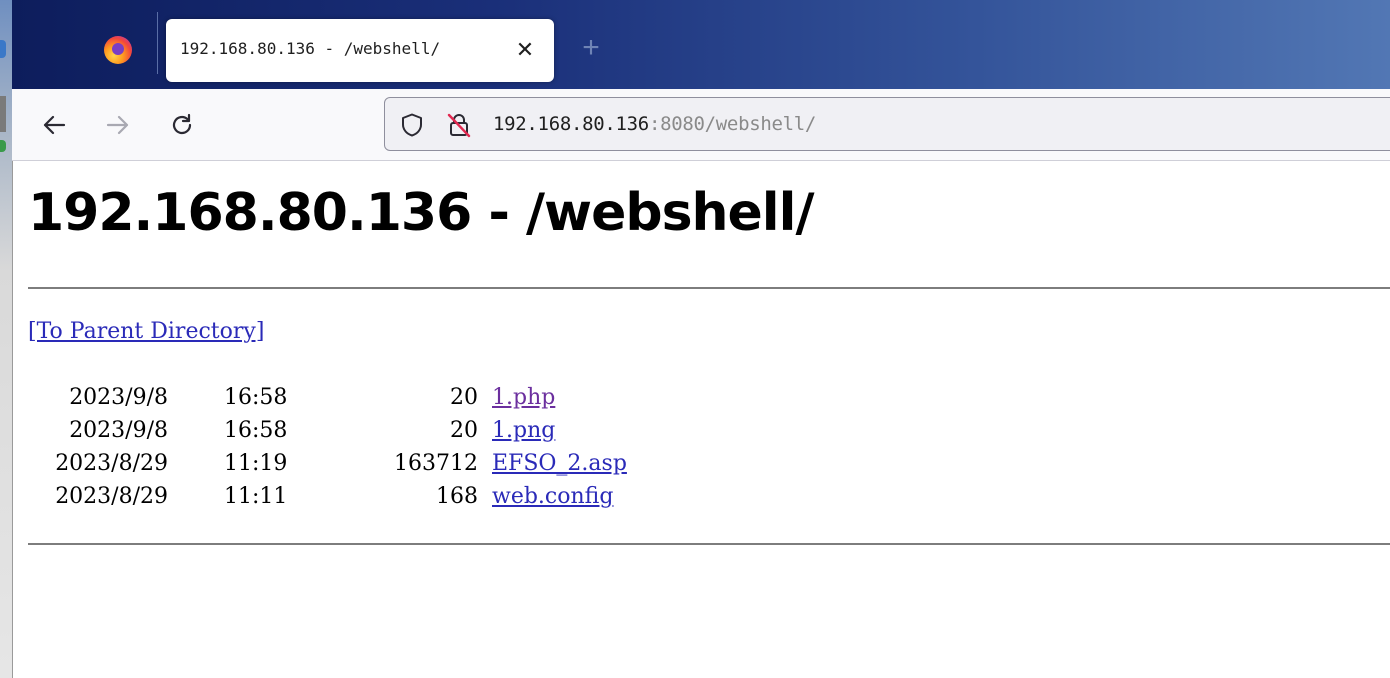  Describe the element at coordinates (552, 496) in the screenshot. I see `file-link: web.config` at that location.